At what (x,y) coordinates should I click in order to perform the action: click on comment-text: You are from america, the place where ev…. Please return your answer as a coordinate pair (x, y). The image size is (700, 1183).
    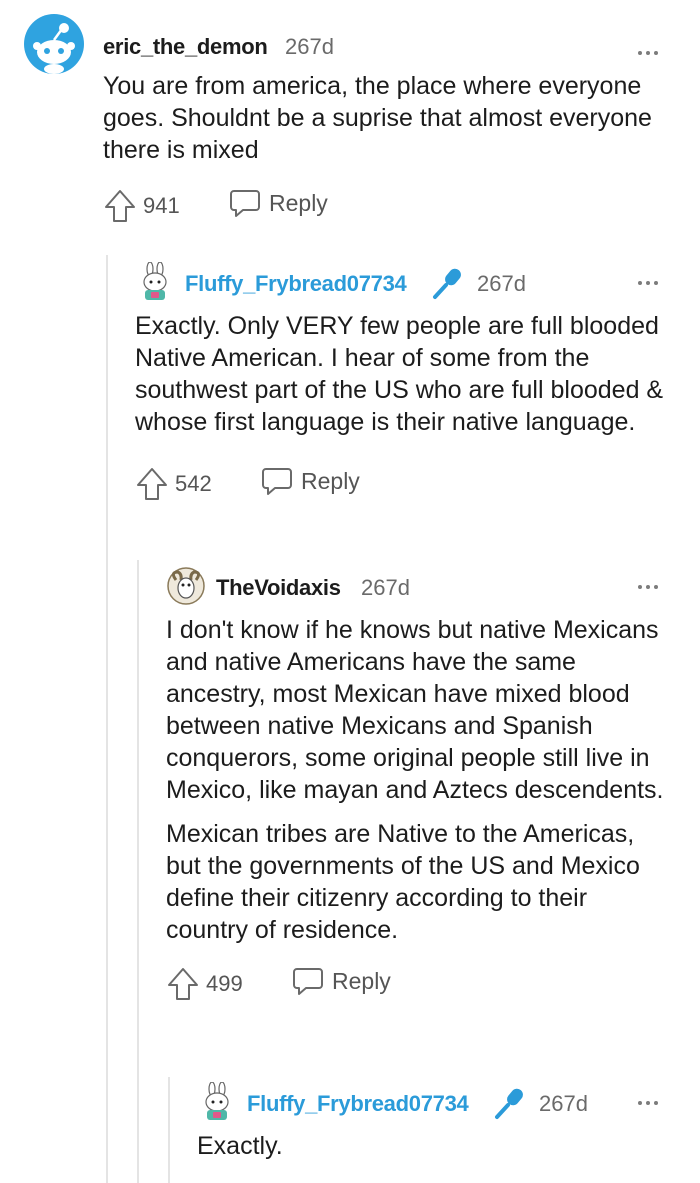
    Looking at the image, I should click on (377, 118).